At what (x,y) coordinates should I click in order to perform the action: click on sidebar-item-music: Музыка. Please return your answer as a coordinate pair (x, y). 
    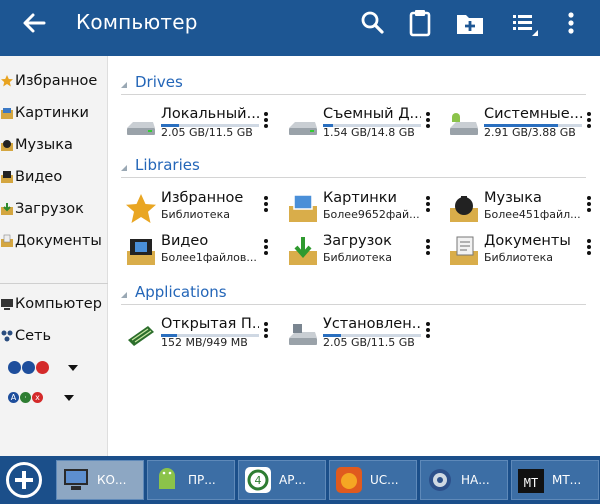
    Looking at the image, I should click on (54, 145).